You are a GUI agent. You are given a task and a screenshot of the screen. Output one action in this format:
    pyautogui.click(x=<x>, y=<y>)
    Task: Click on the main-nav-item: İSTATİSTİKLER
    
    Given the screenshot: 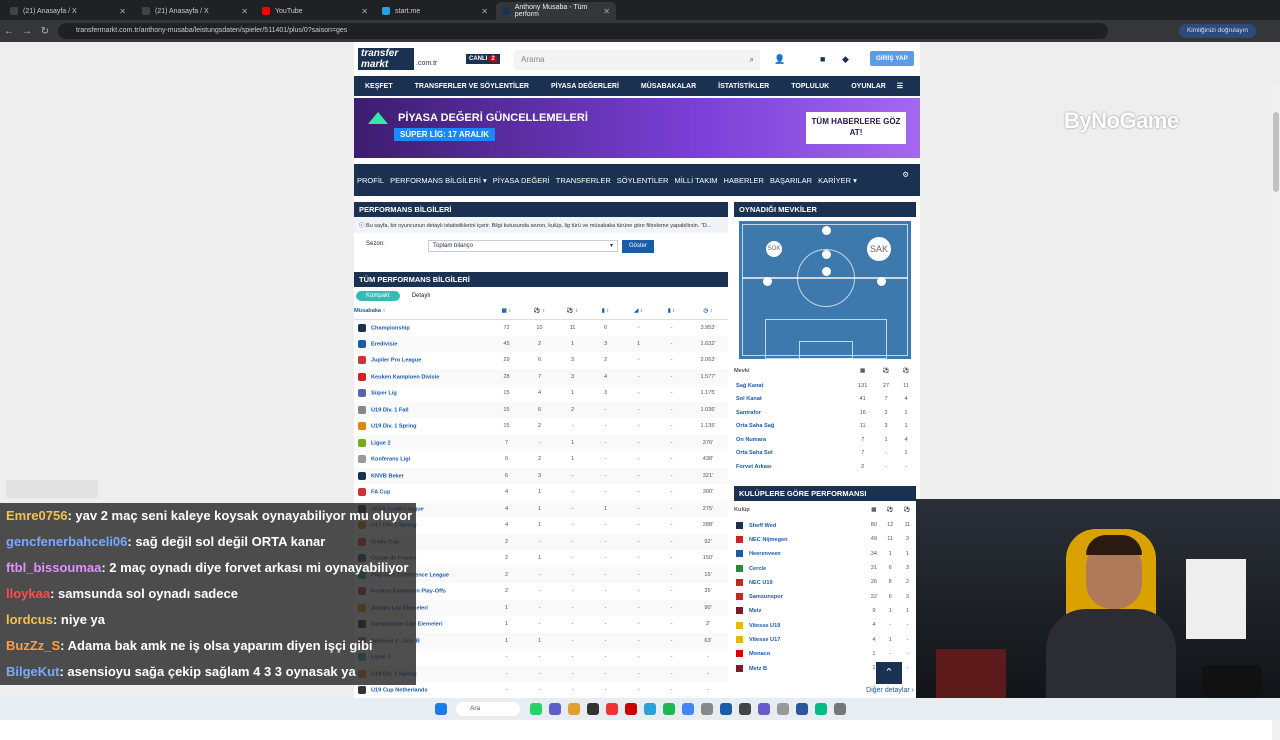 What is the action you would take?
    pyautogui.click(x=743, y=86)
    